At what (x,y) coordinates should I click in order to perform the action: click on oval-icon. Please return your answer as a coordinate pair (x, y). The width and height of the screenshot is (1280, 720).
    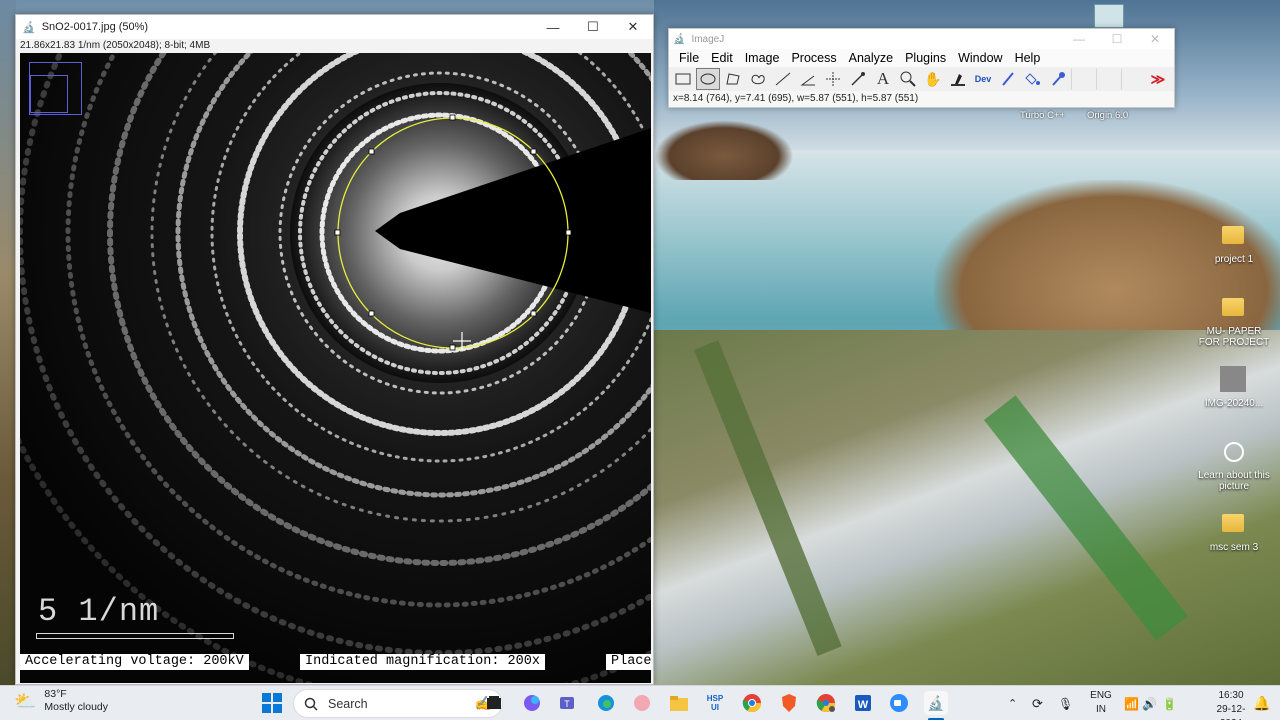
    Looking at the image, I should click on (708, 79).